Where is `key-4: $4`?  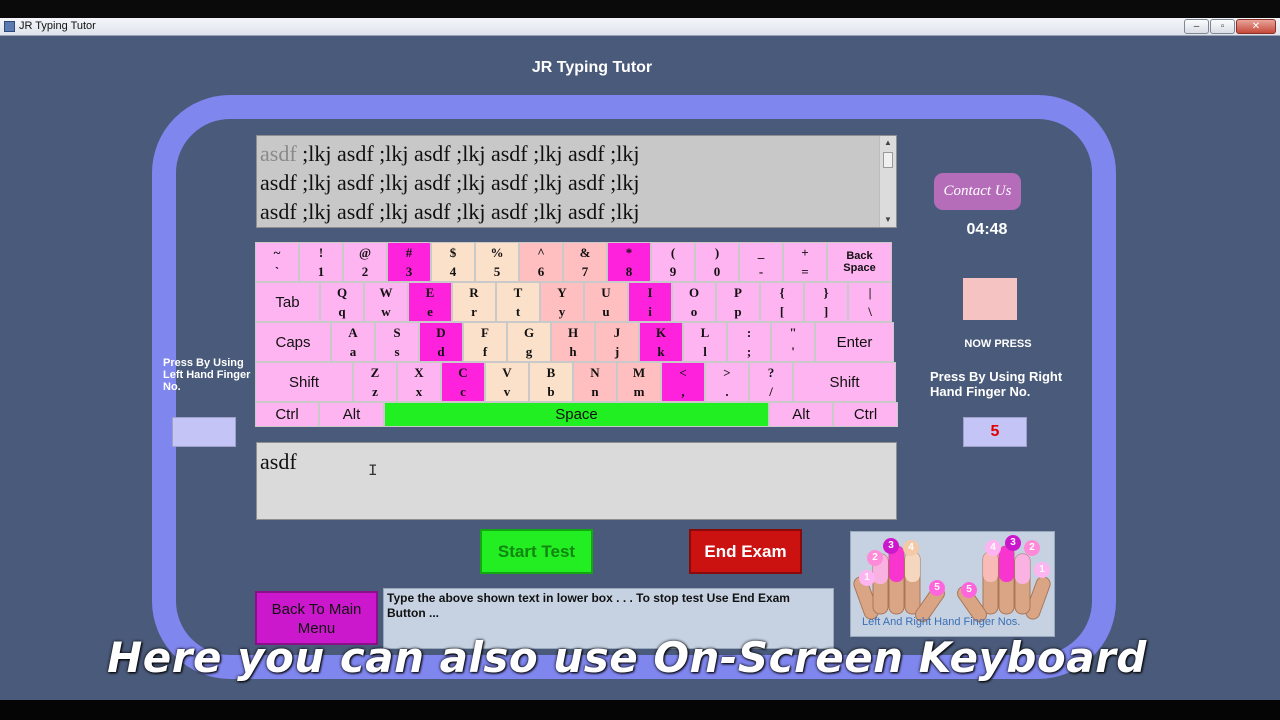
key-4: $4 is located at coordinates (453, 262).